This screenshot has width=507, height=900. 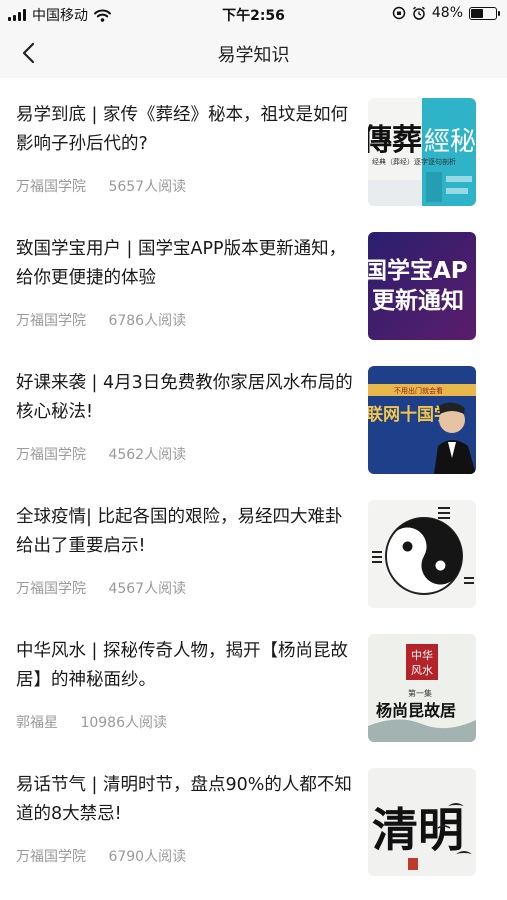 I want to click on article-meta: 郭福星 10986人阅读, so click(x=91, y=722).